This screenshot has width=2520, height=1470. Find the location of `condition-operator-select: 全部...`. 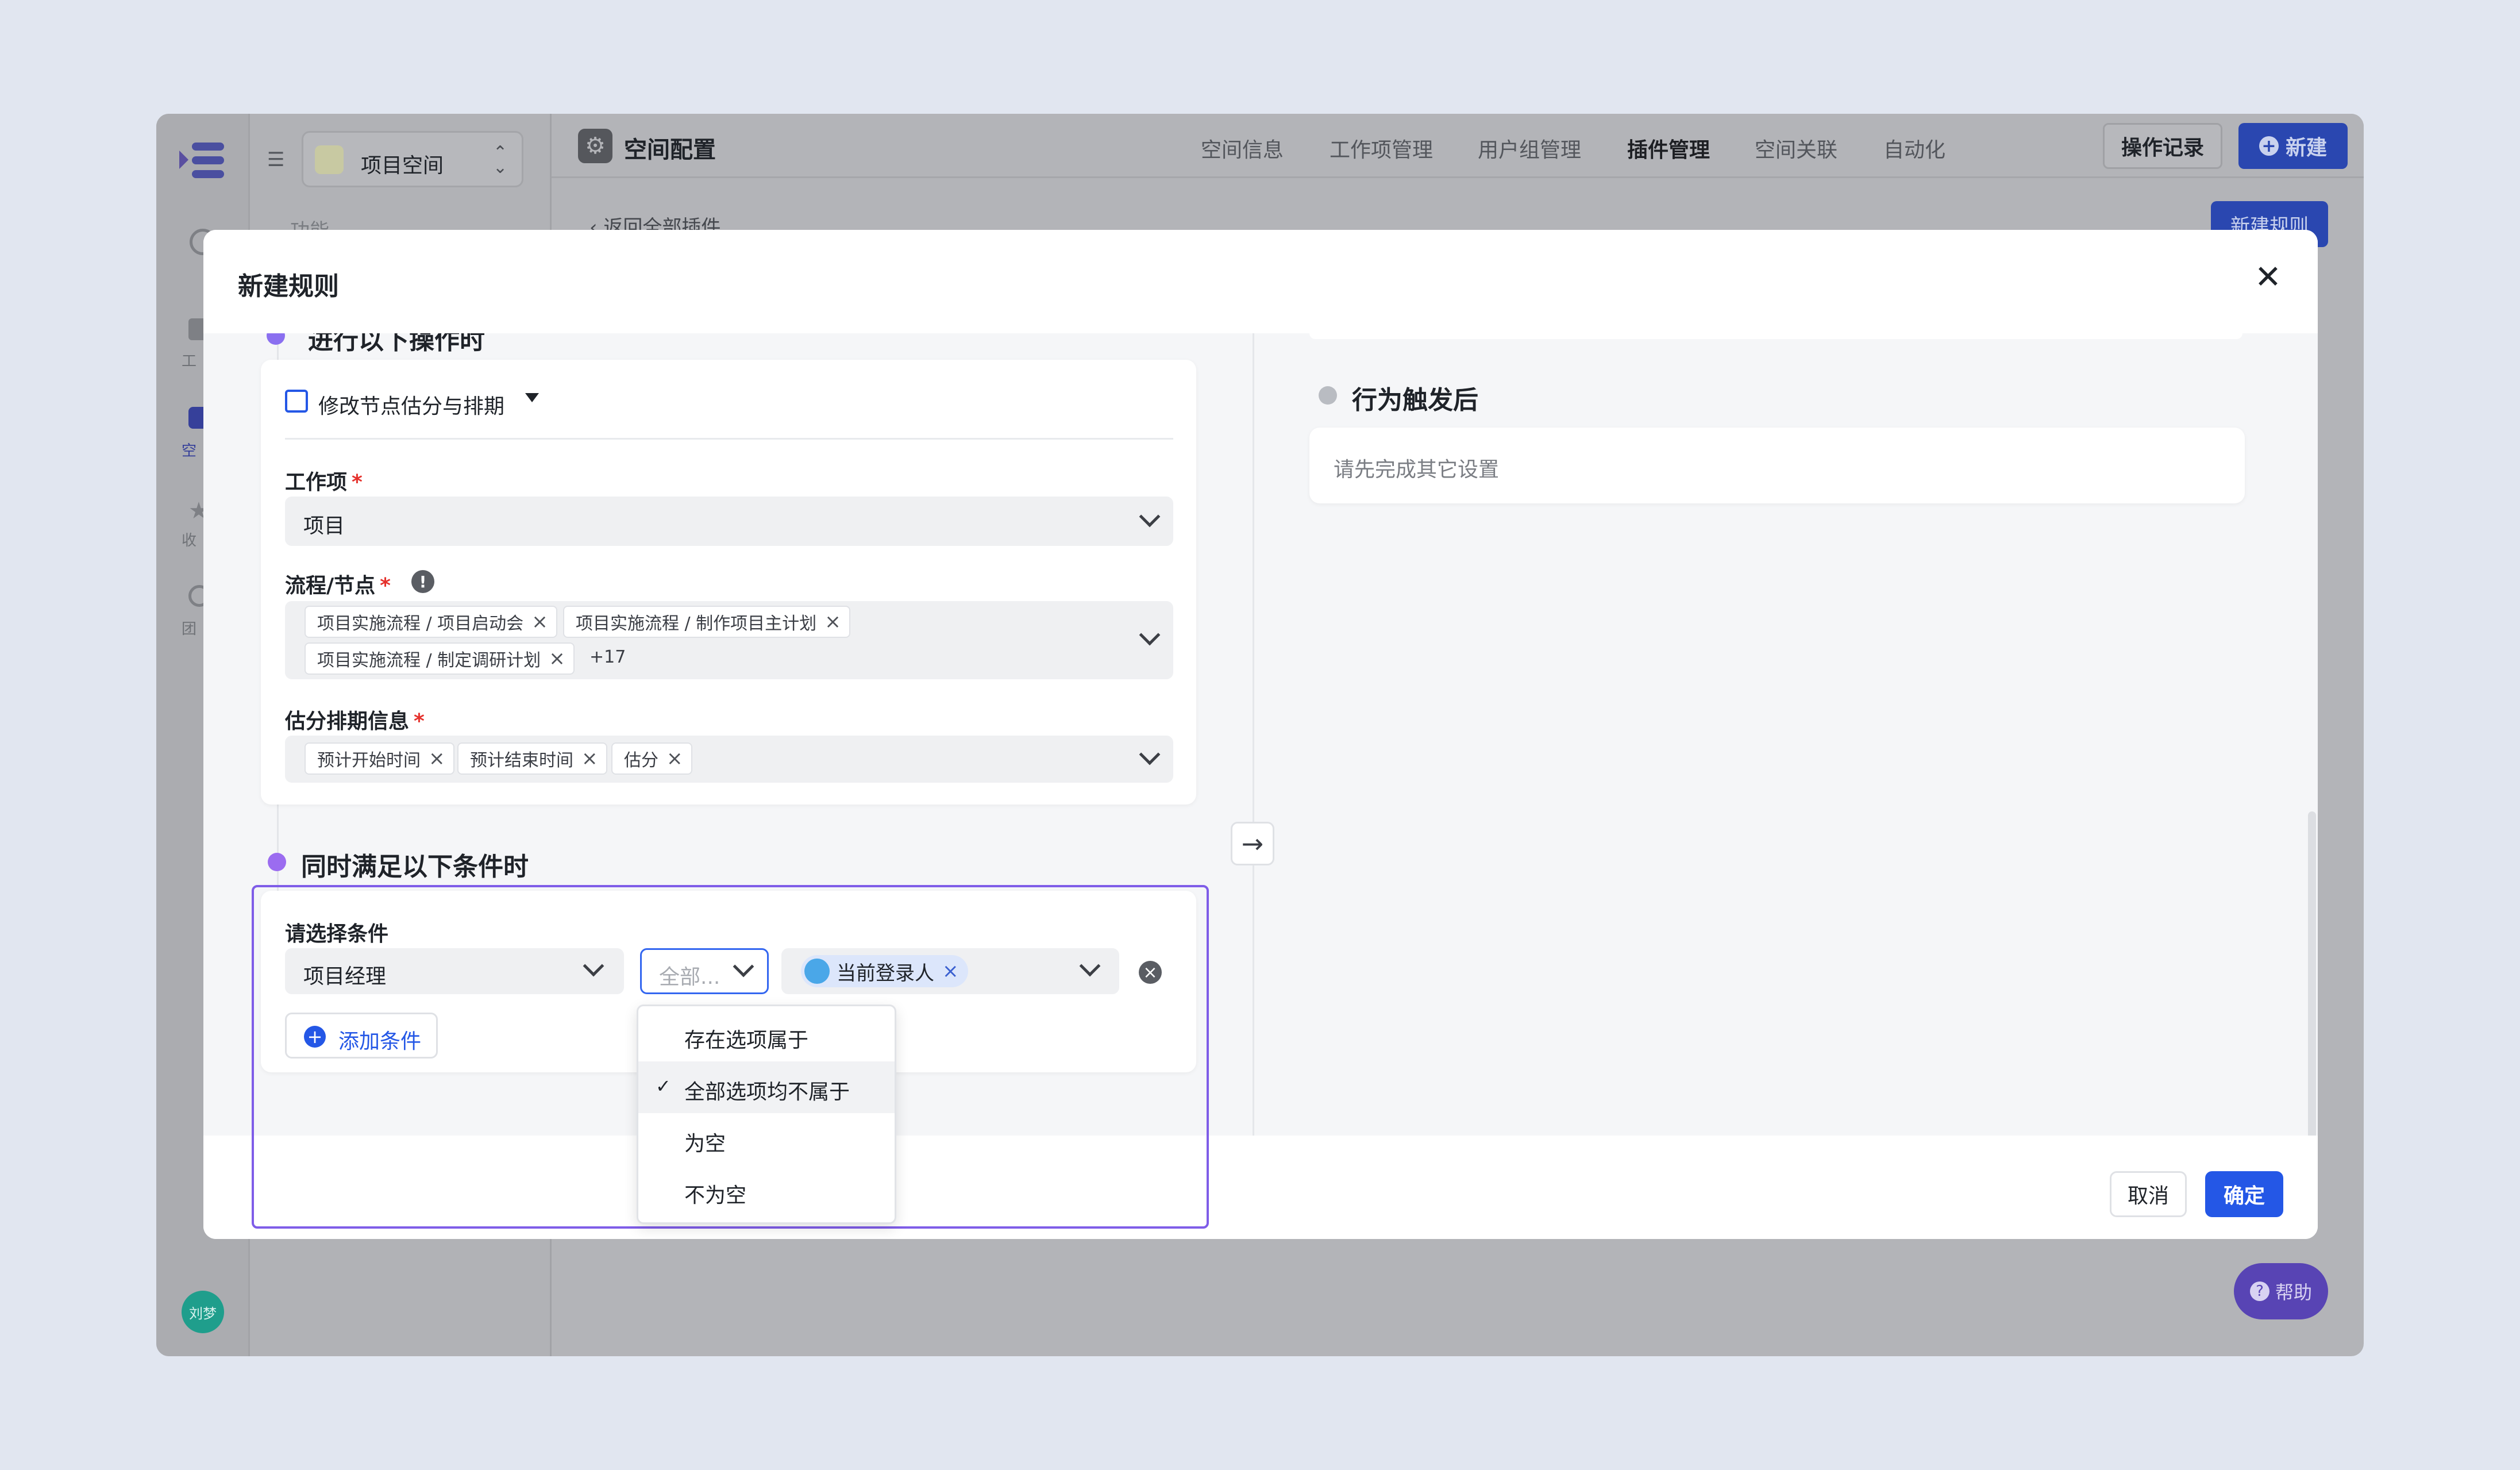

condition-operator-select: 全部... is located at coordinates (705, 971).